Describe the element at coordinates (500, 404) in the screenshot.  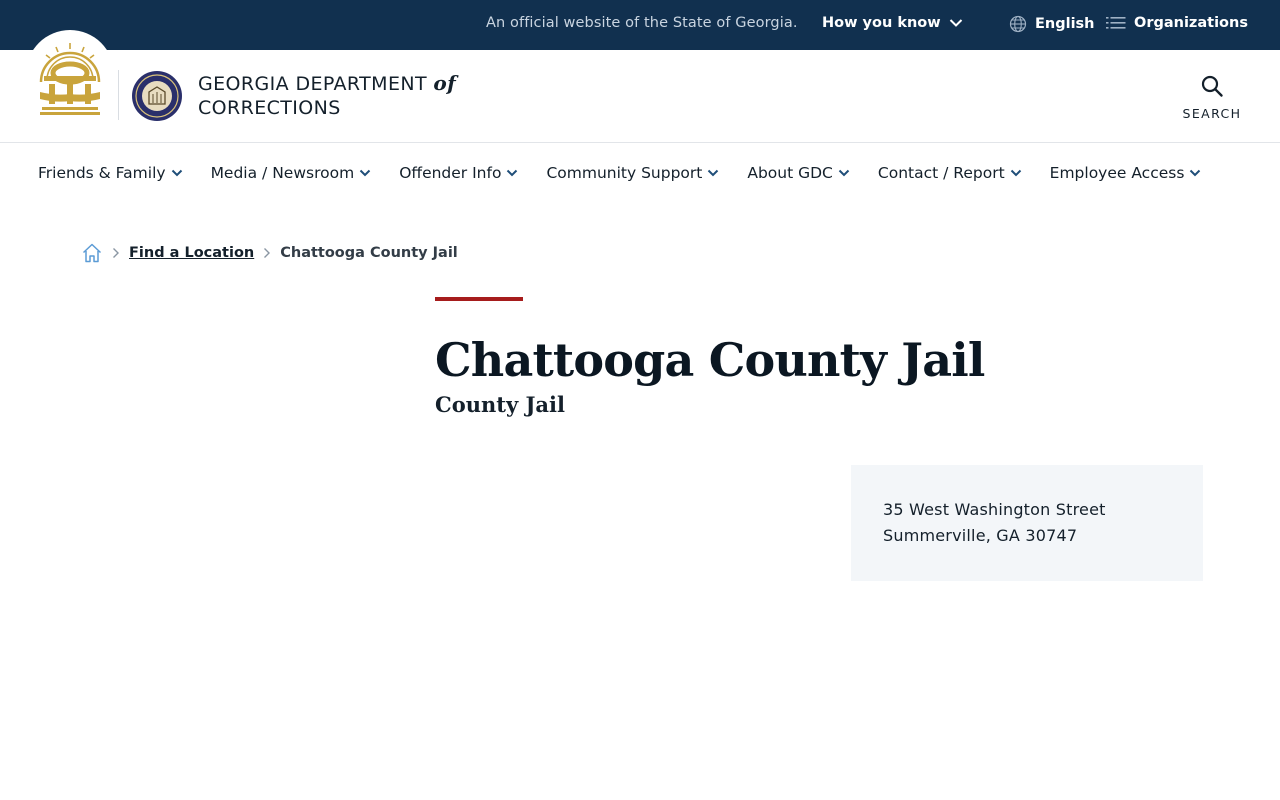
I see `page-subtitle: County Jail` at that location.